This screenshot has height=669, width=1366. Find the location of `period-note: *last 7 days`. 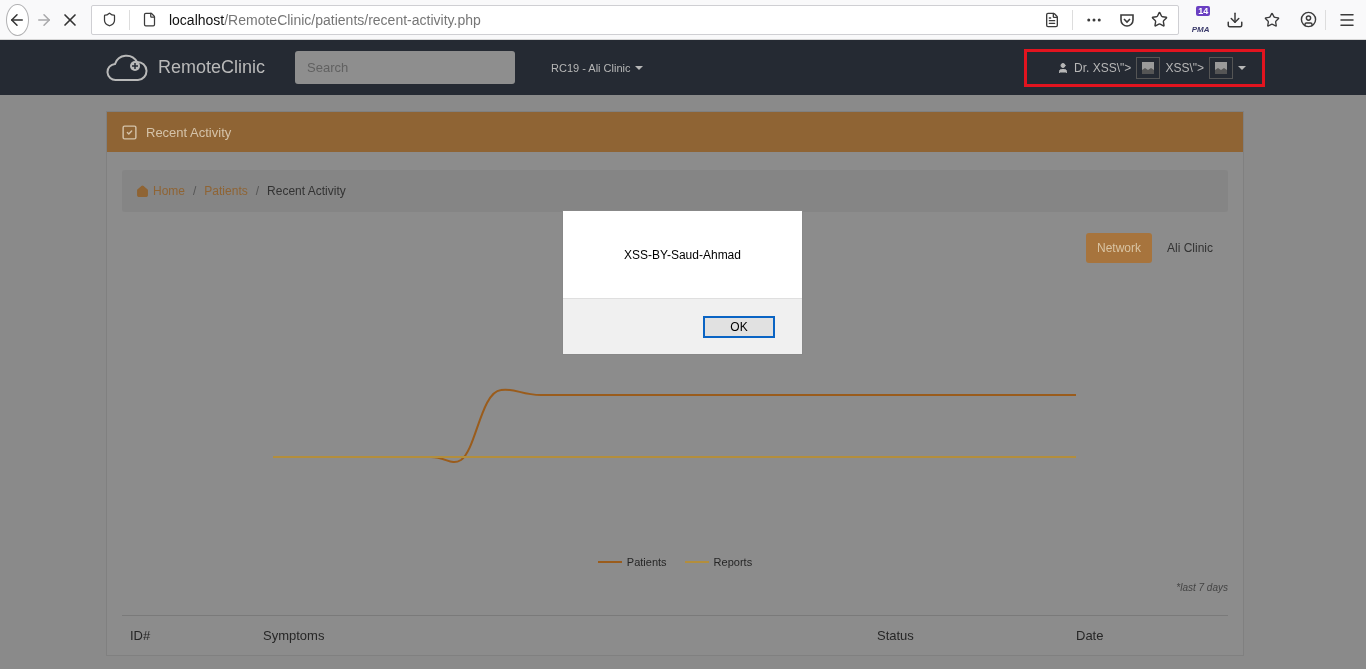

period-note: *last 7 days is located at coordinates (1201, 587).